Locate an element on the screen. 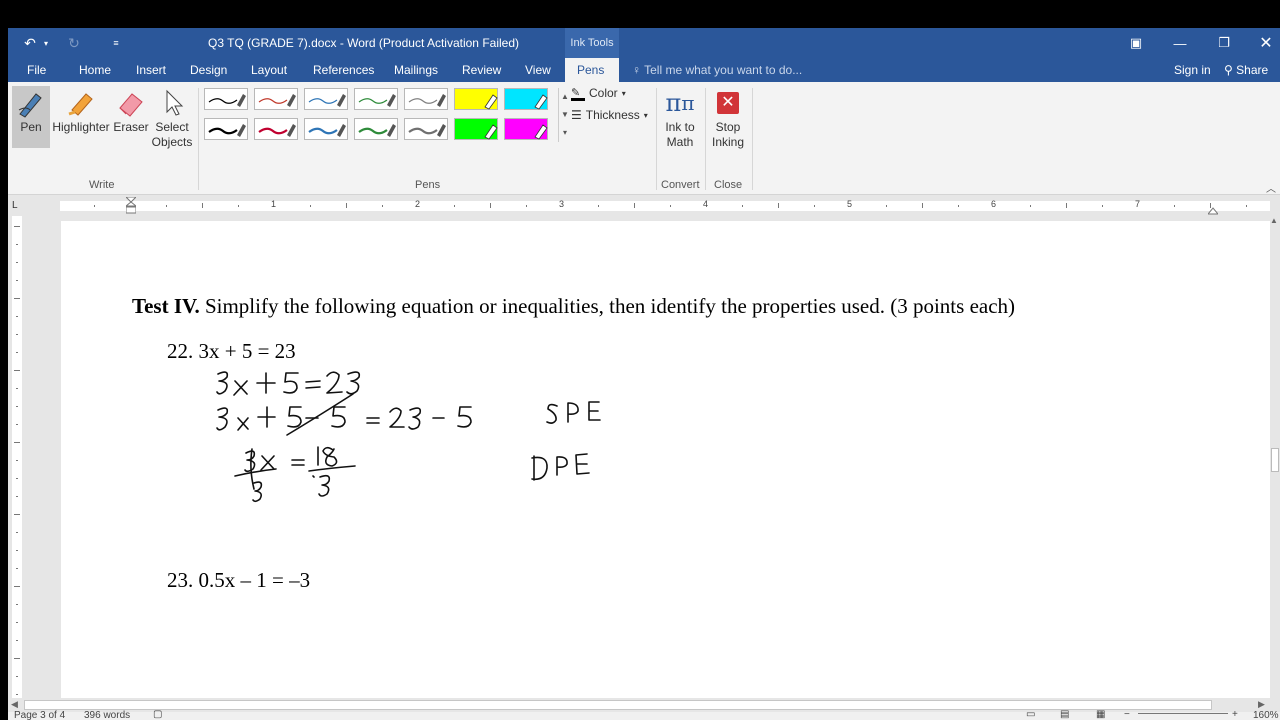  minimize-icon: — is located at coordinates (1180, 43).